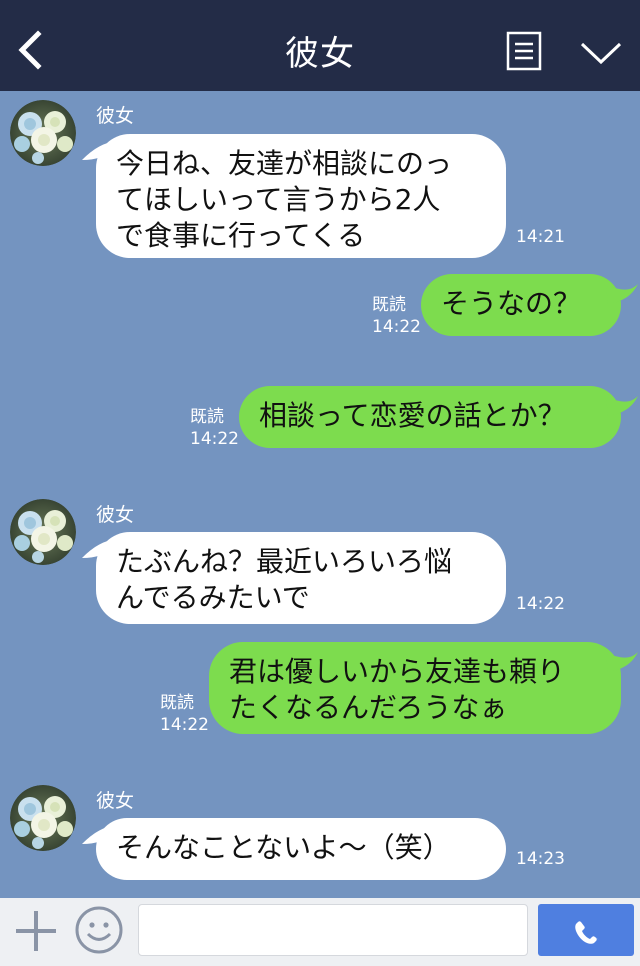  I want to click on message-time: 14:21, so click(540, 237).